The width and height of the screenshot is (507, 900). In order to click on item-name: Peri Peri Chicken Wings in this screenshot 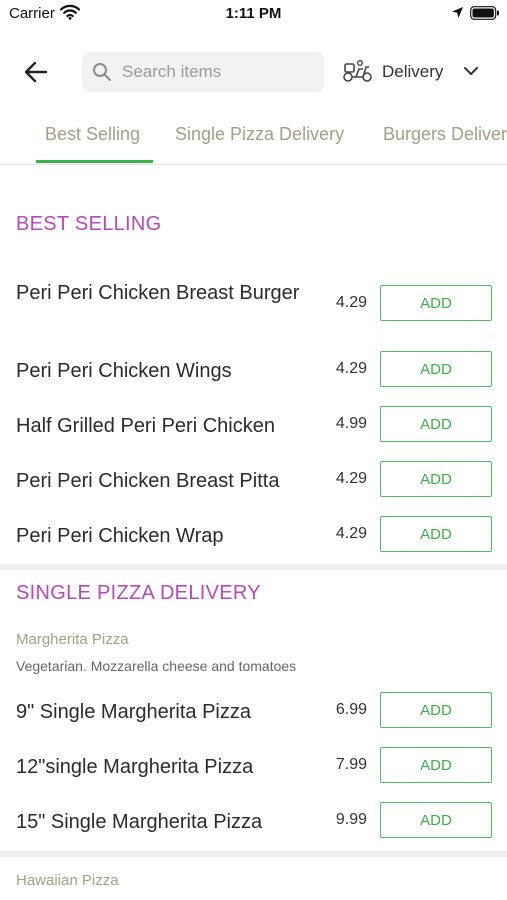, I will do `click(124, 371)`.